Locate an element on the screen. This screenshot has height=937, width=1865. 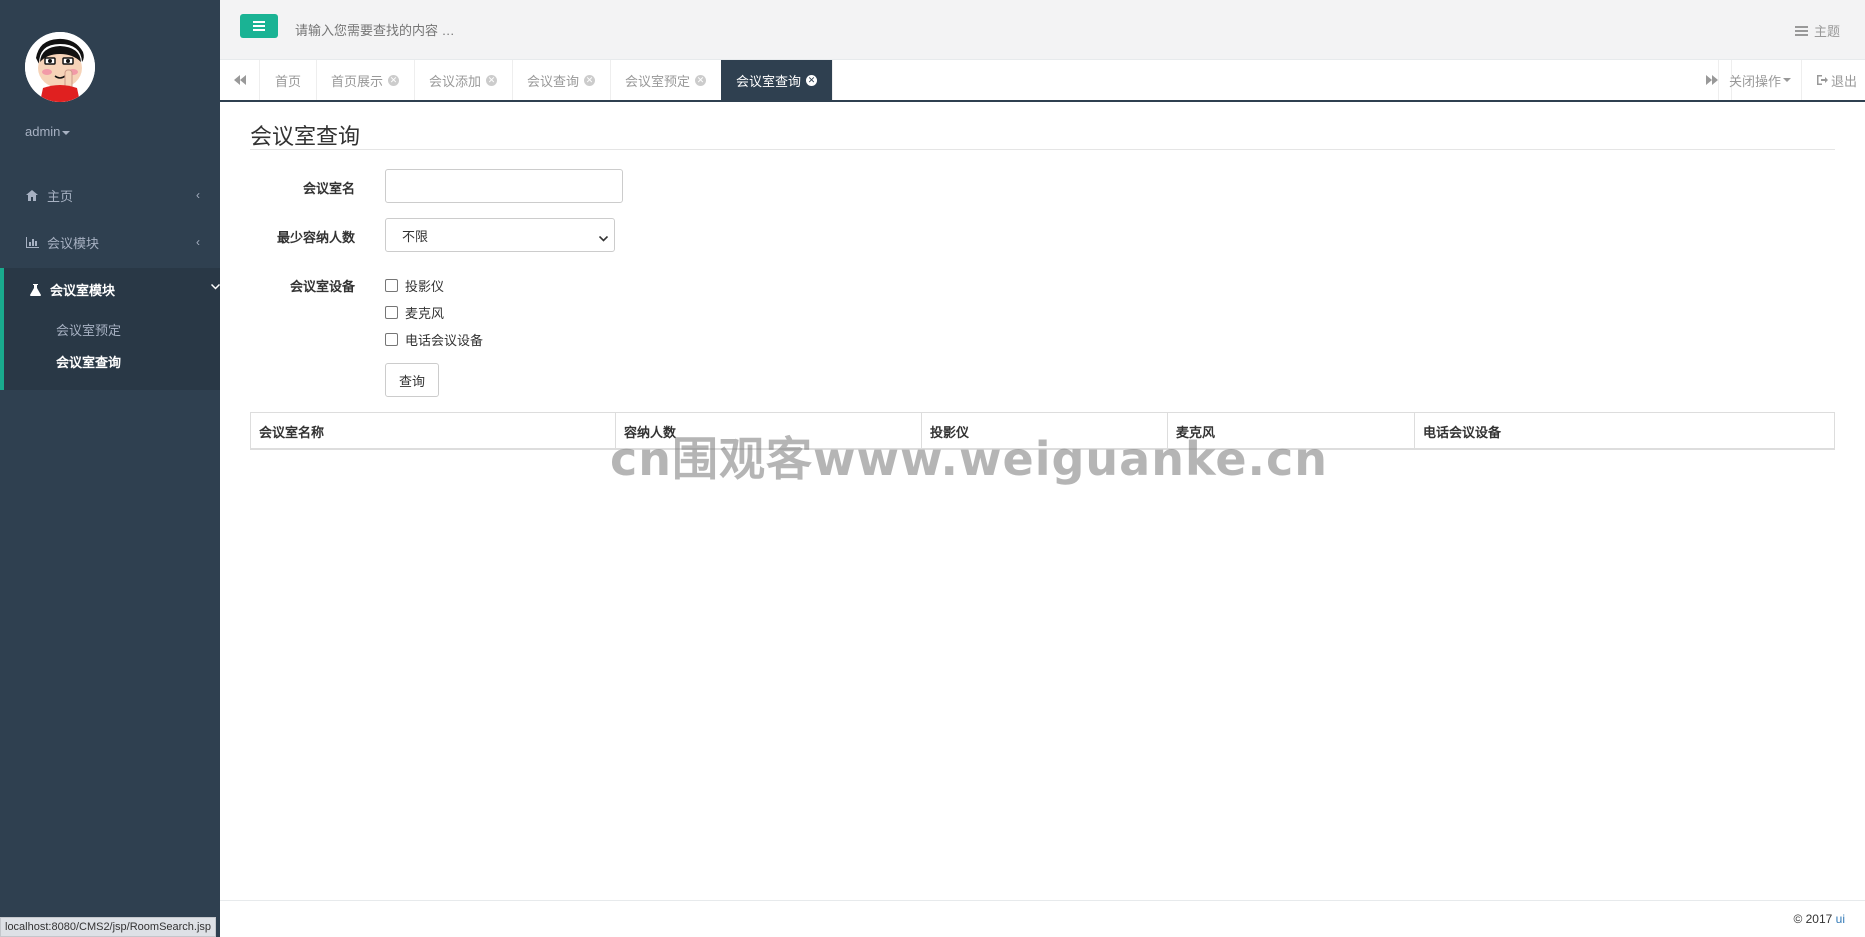
min-capacity-label: 最少容纳人数 is located at coordinates (315, 237).